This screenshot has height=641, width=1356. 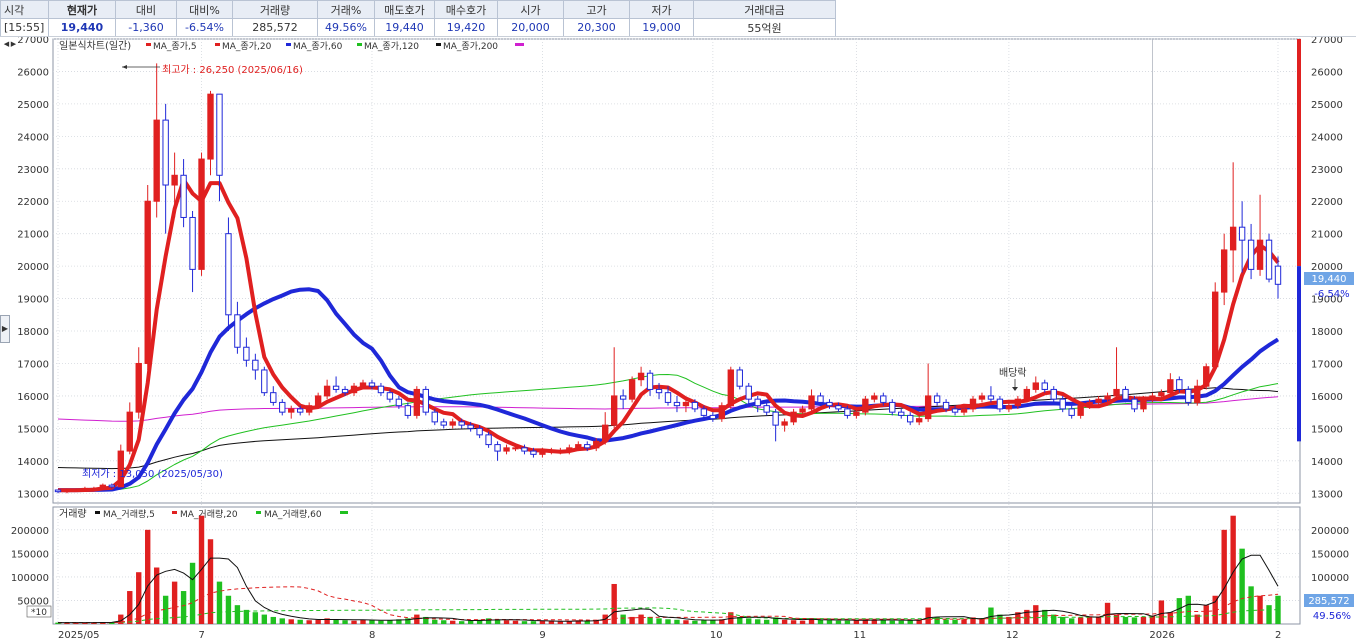 I want to click on value-volume: 285,572, so click(x=275, y=27).